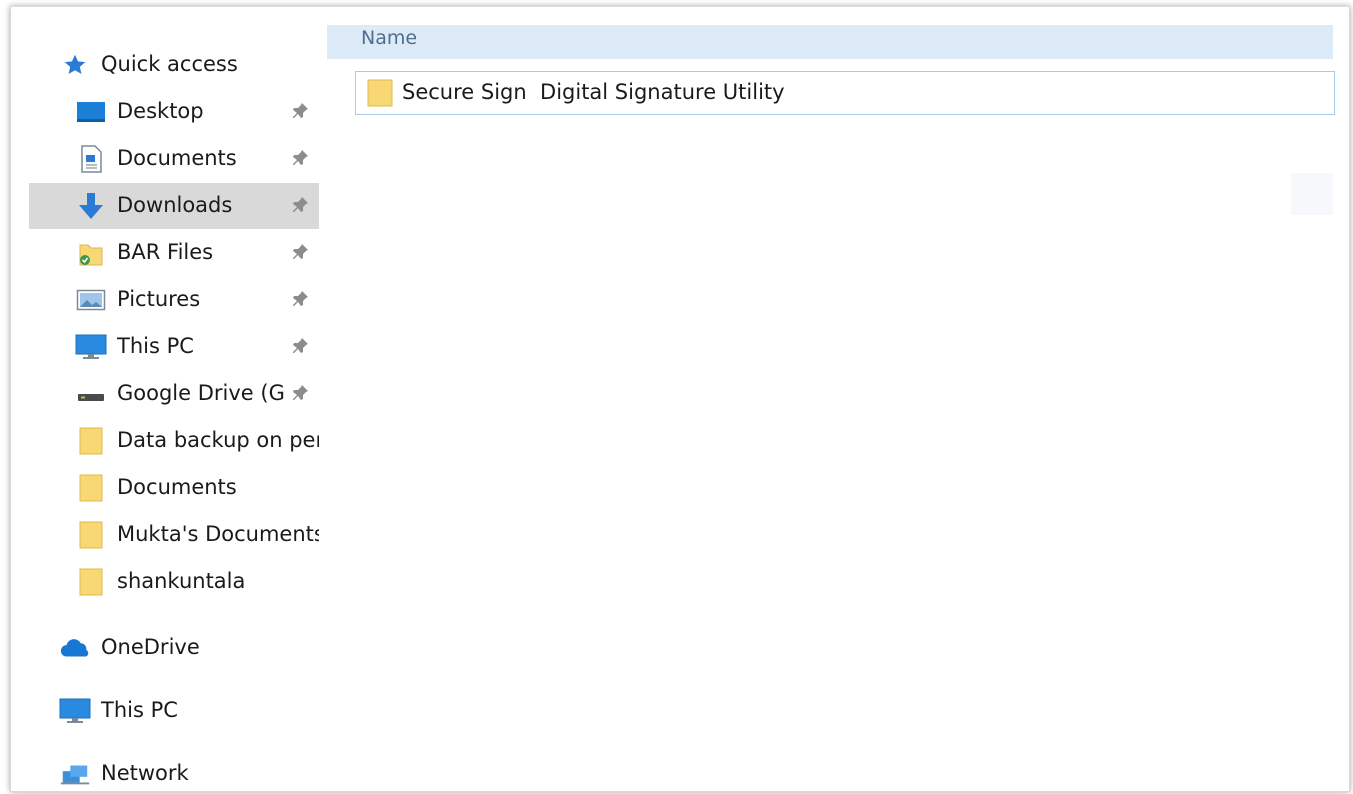  What do you see at coordinates (201, 393) in the screenshot?
I see `nav-item-label: Google Drive (G:` at bounding box center [201, 393].